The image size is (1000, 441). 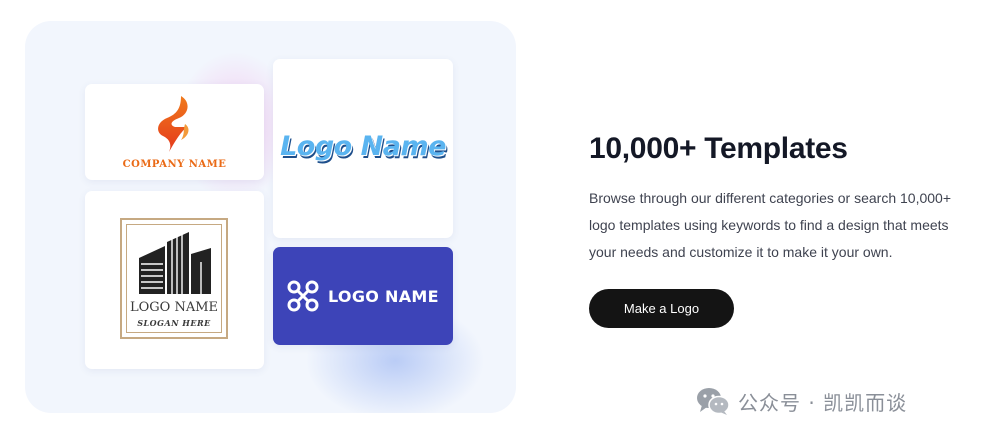 What do you see at coordinates (303, 296) in the screenshot?
I see `drone-icon` at bounding box center [303, 296].